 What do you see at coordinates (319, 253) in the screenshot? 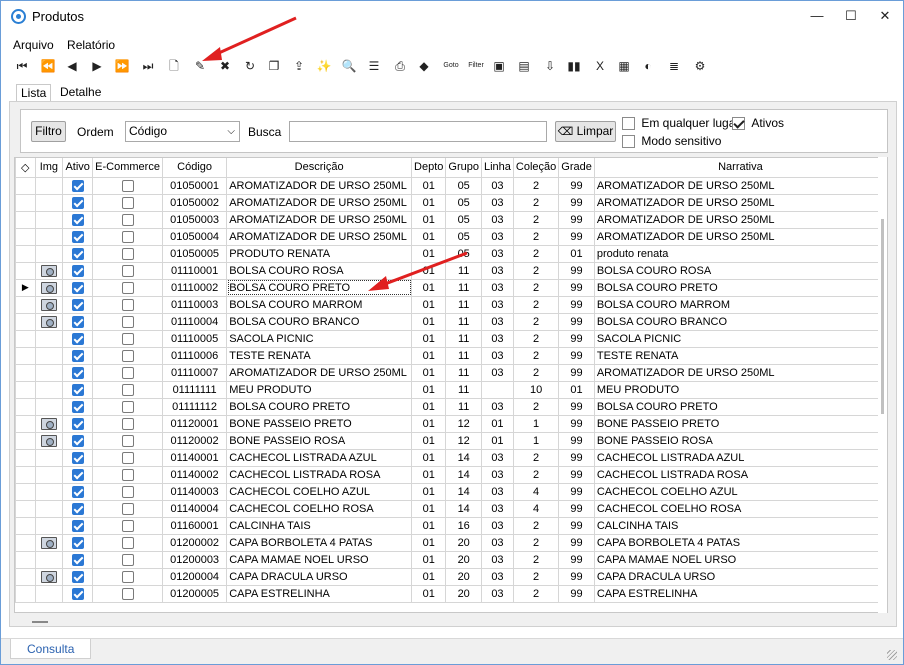
I see `descricao-cell: PRODUTO RENATA` at bounding box center [319, 253].